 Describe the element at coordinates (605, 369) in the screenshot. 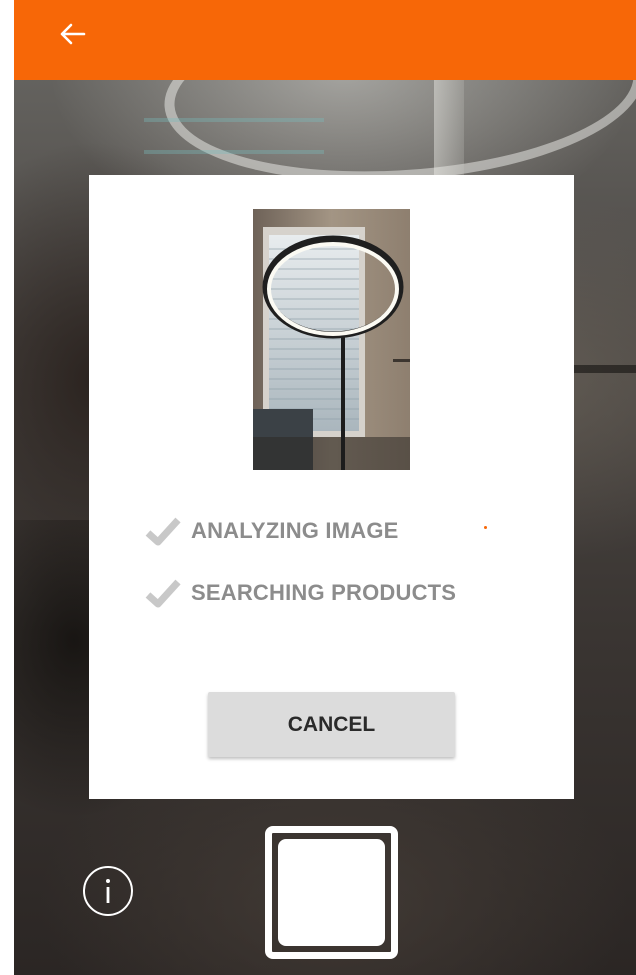

I see `background-wall-trim` at that location.